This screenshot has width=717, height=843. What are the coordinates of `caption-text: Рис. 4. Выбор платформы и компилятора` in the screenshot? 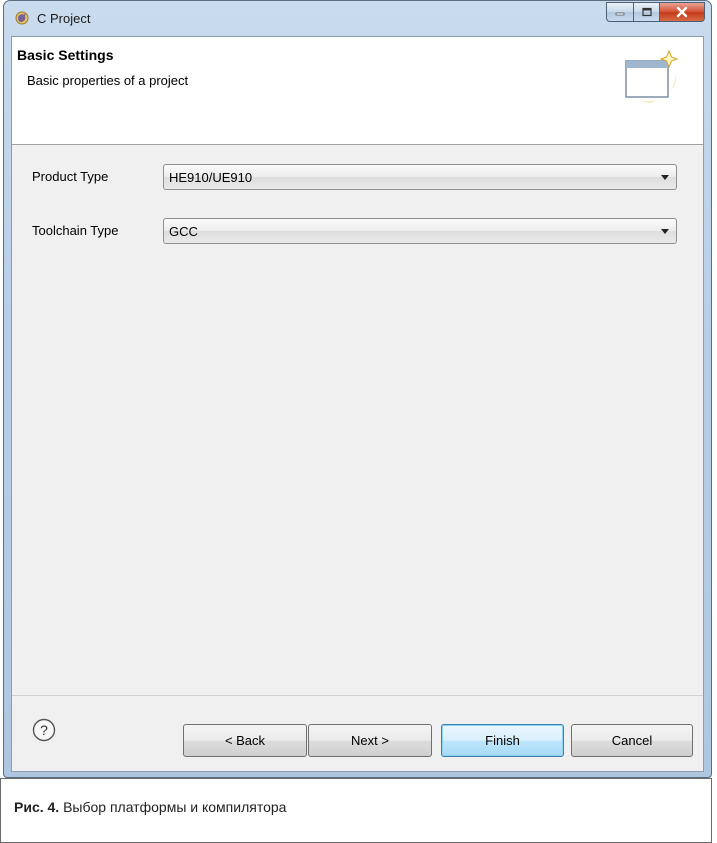 It's located at (150, 807).